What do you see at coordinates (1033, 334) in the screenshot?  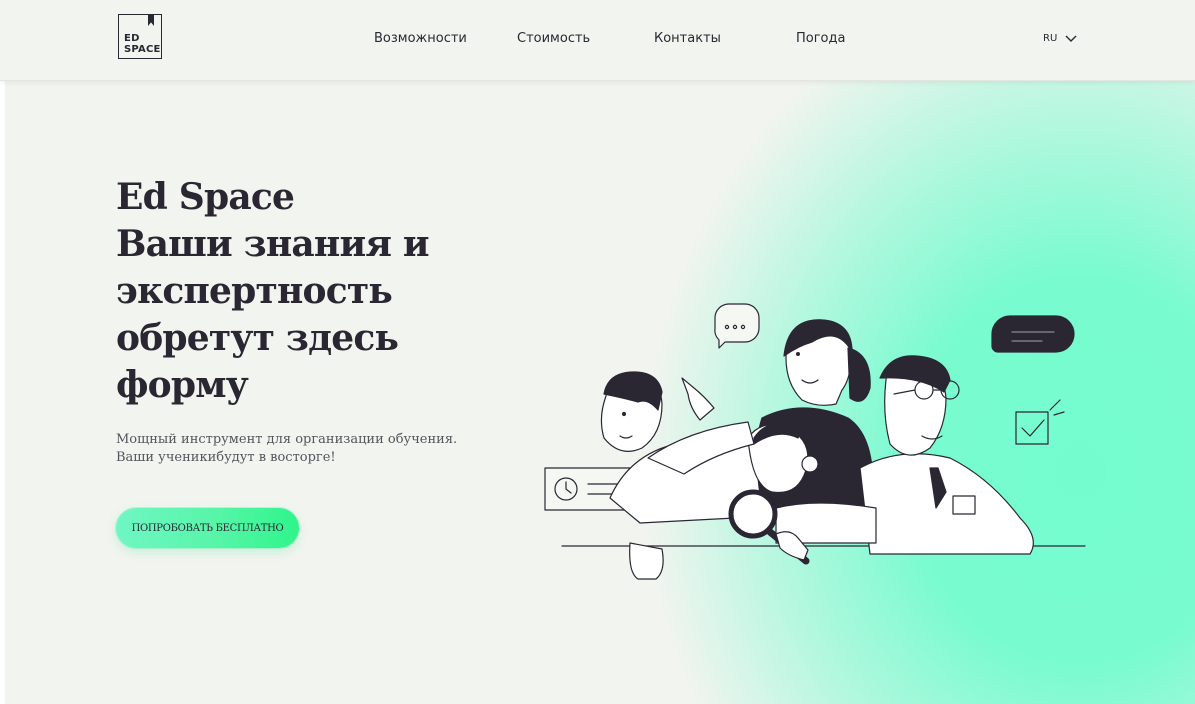 I see `message-bubble-icon` at bounding box center [1033, 334].